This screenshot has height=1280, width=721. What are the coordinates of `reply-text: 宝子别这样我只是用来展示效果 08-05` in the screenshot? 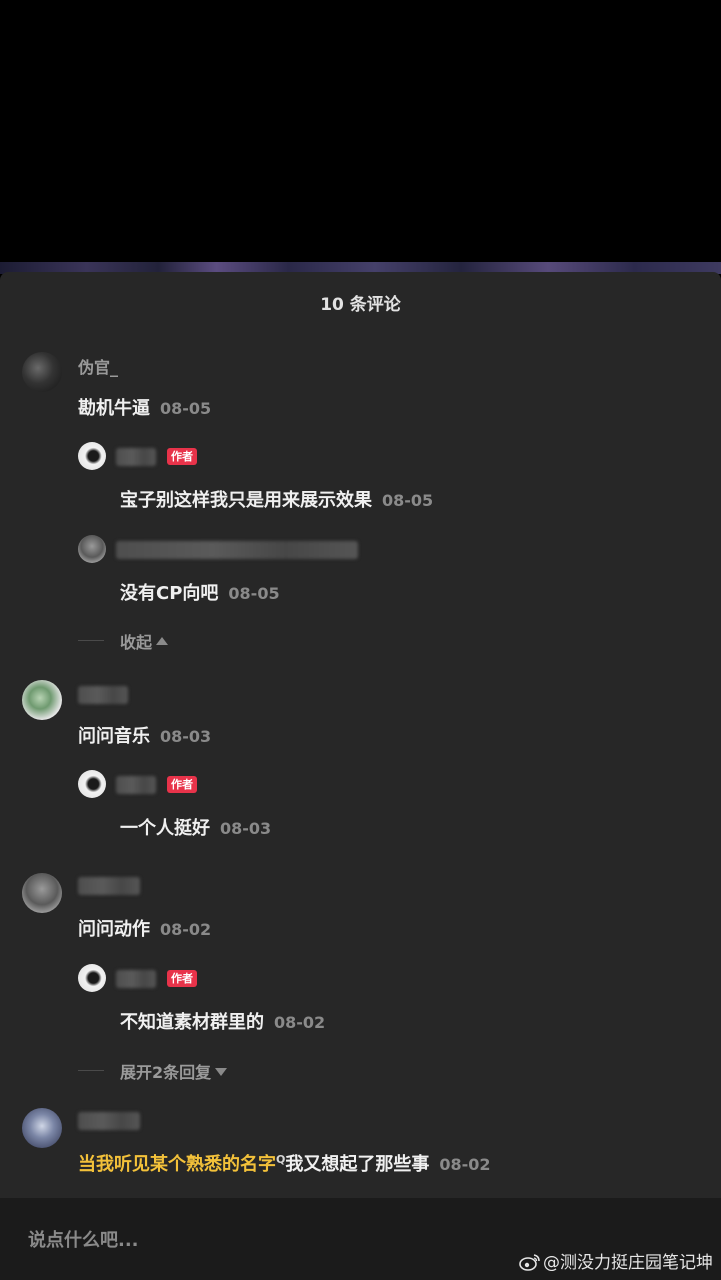 It's located at (276, 499).